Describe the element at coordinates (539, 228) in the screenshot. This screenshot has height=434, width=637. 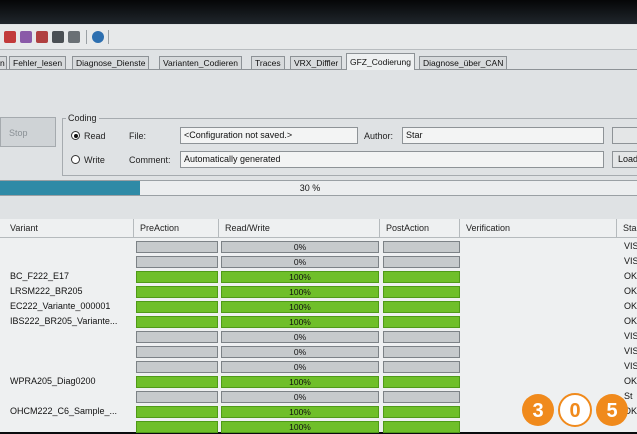
I see `header-verification: Verification` at that location.